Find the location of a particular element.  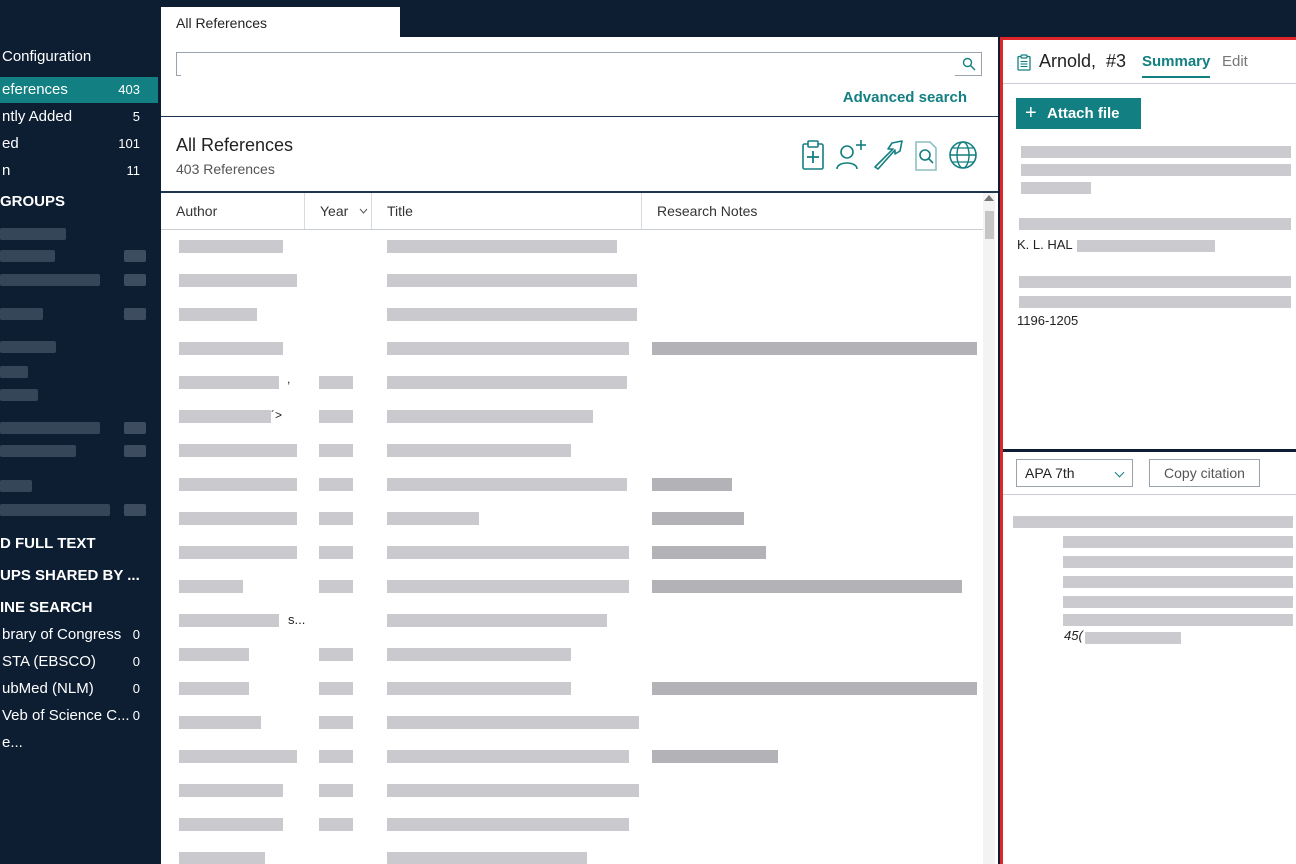

scrollbar-thumb is located at coordinates (989, 225).